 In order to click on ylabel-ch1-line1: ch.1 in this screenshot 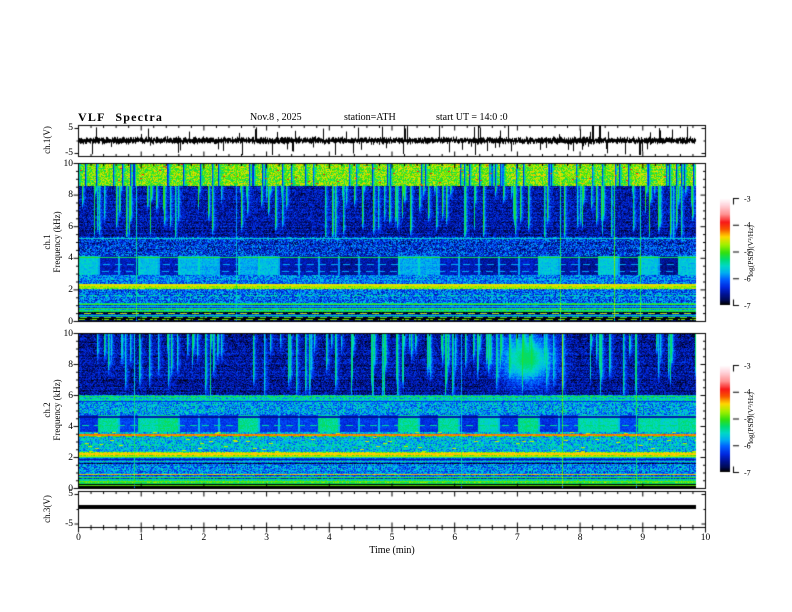, I will do `click(47, 242)`.